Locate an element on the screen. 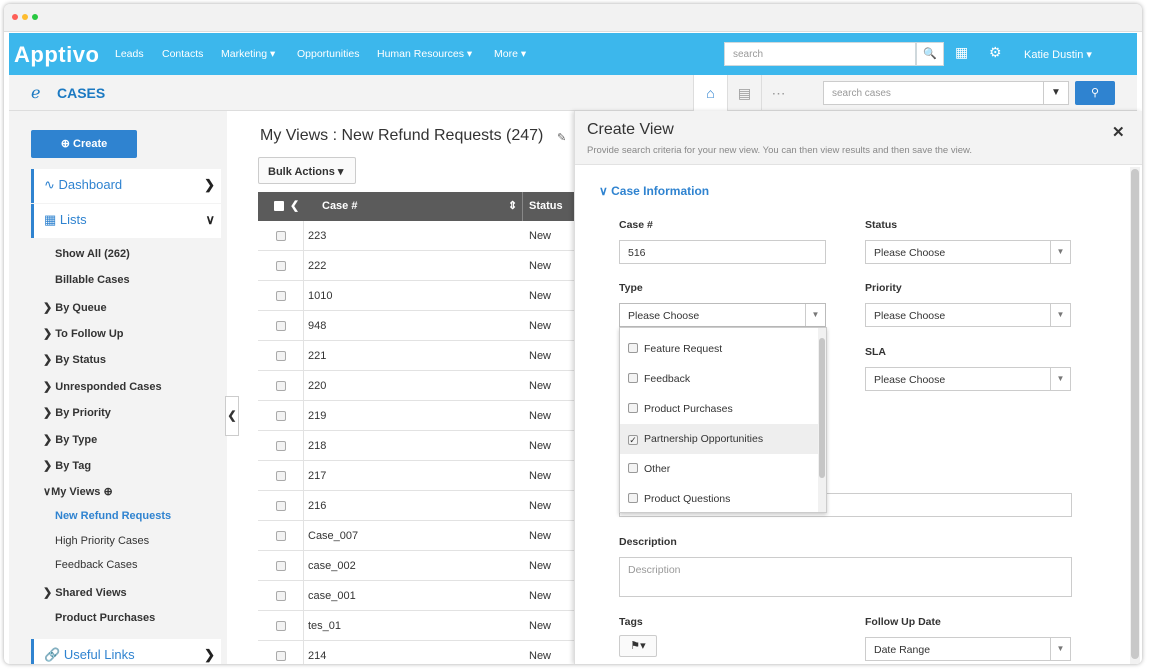 The image size is (1150, 670). global-search-input: search is located at coordinates (820, 54).